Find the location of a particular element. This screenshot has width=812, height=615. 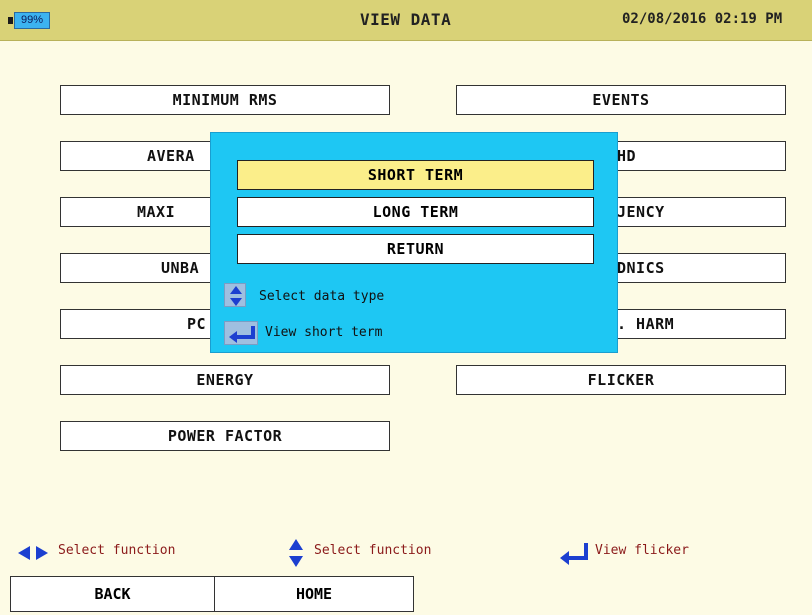

short-term-option: SHORT TERM is located at coordinates (415, 175).